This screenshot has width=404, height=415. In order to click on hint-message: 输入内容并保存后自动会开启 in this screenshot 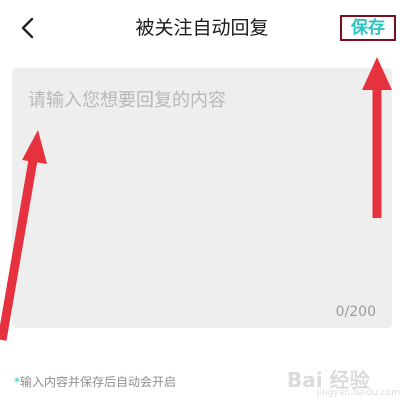, I will do `click(98, 382)`.